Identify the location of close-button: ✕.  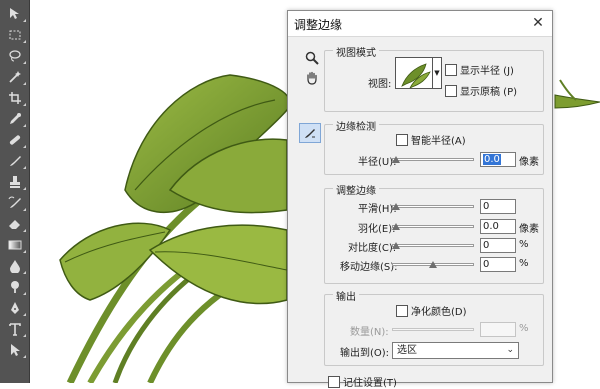
(538, 23).